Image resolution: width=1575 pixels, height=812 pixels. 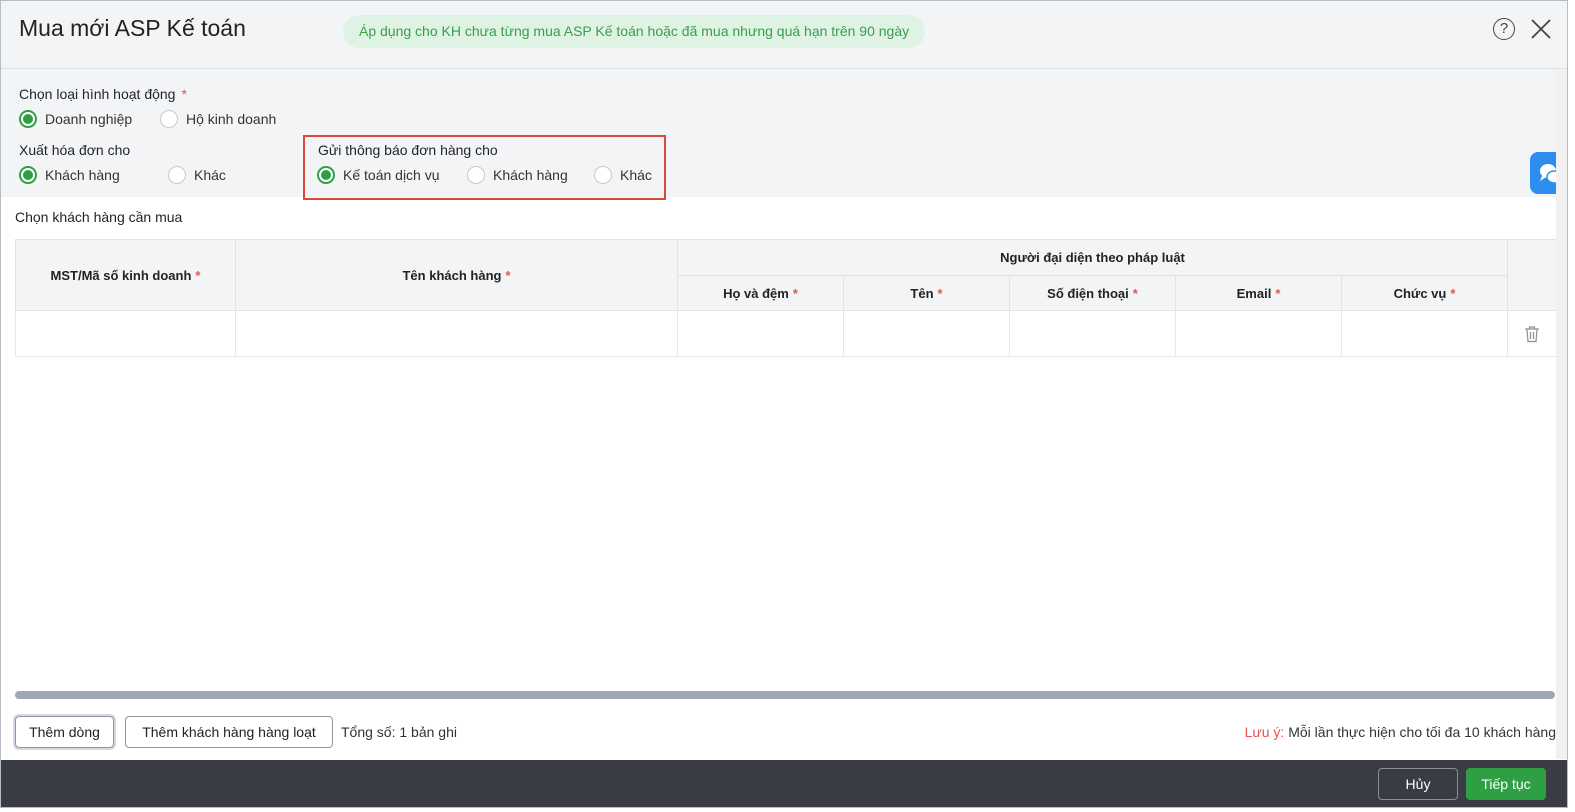 What do you see at coordinates (1541, 29) in the screenshot?
I see `close-icon` at bounding box center [1541, 29].